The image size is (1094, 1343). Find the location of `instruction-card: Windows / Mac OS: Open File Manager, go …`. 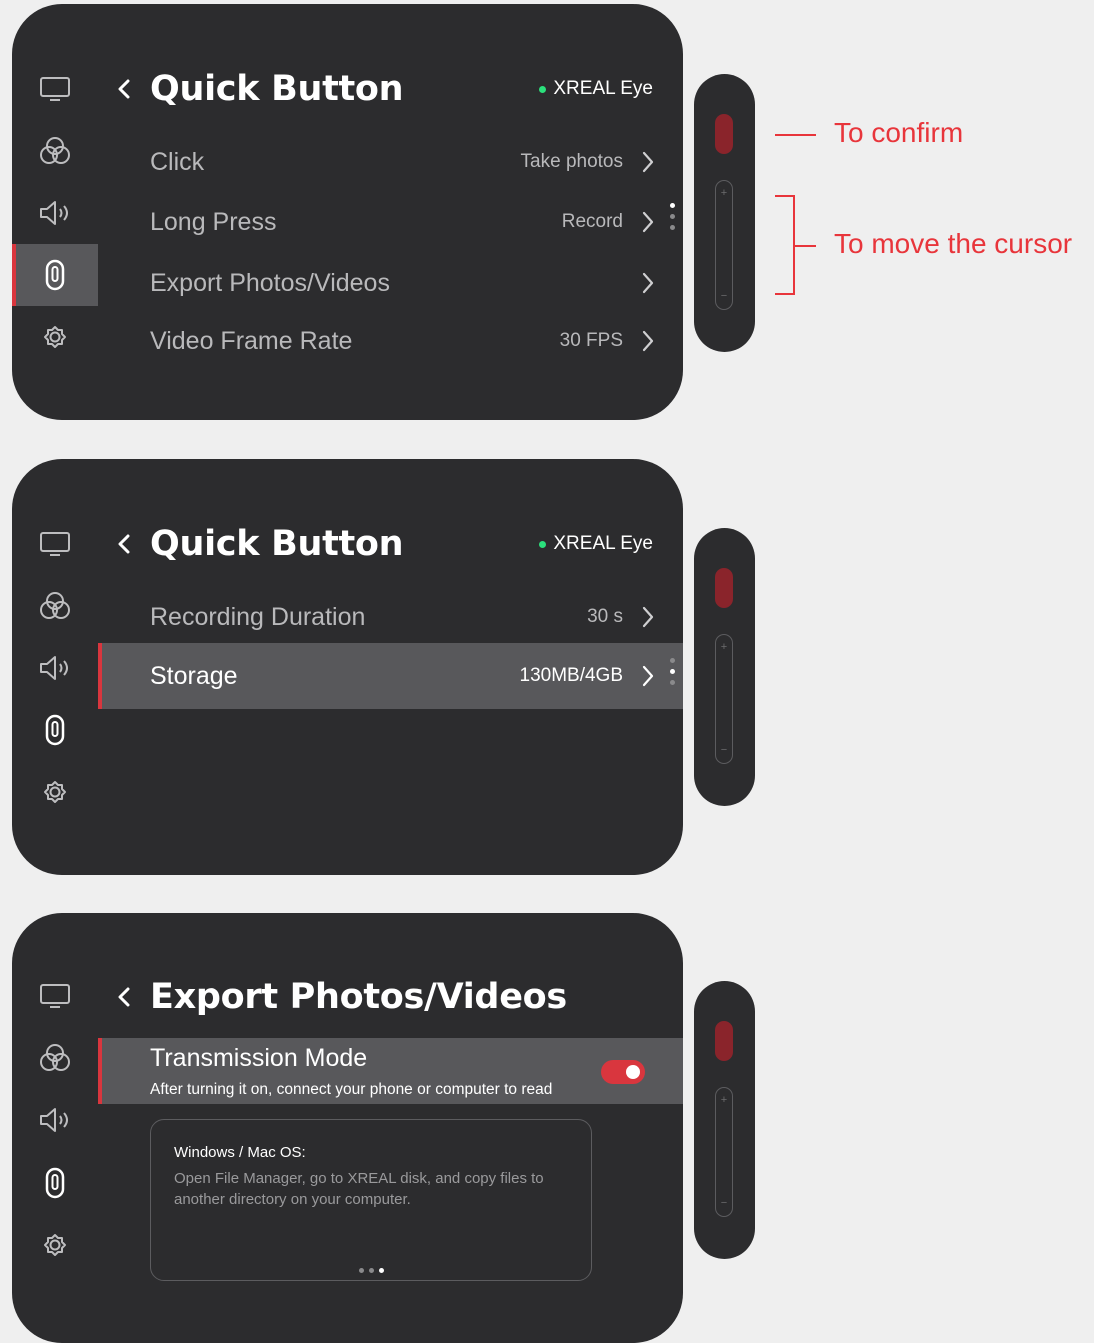

instruction-card: Windows / Mac OS: Open File Manager, go … is located at coordinates (371, 1200).